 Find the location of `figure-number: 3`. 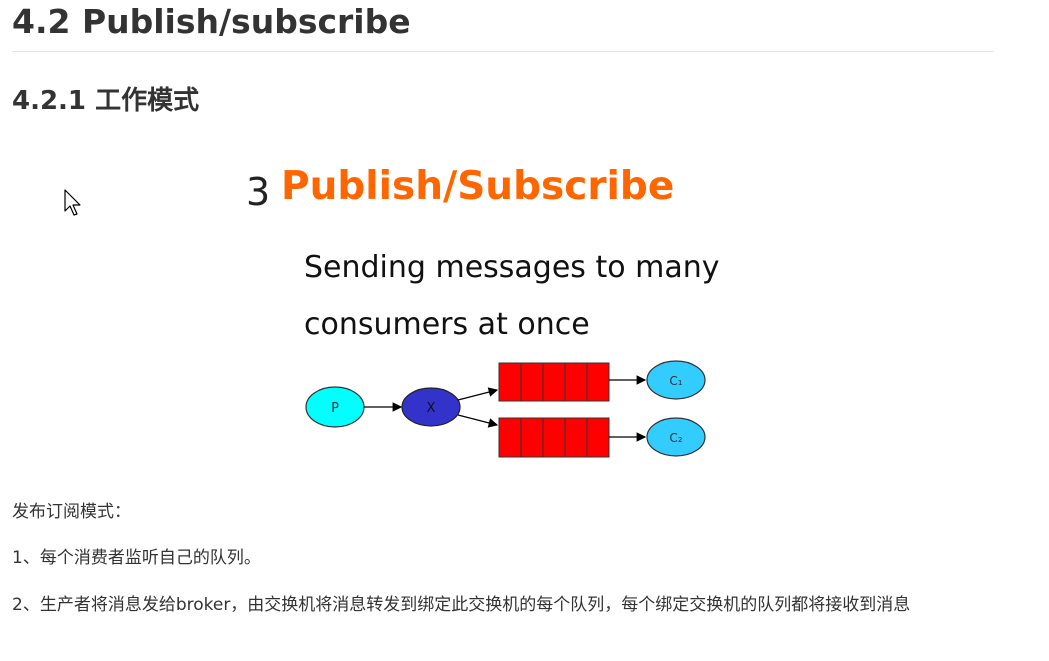

figure-number: 3 is located at coordinates (258, 192).